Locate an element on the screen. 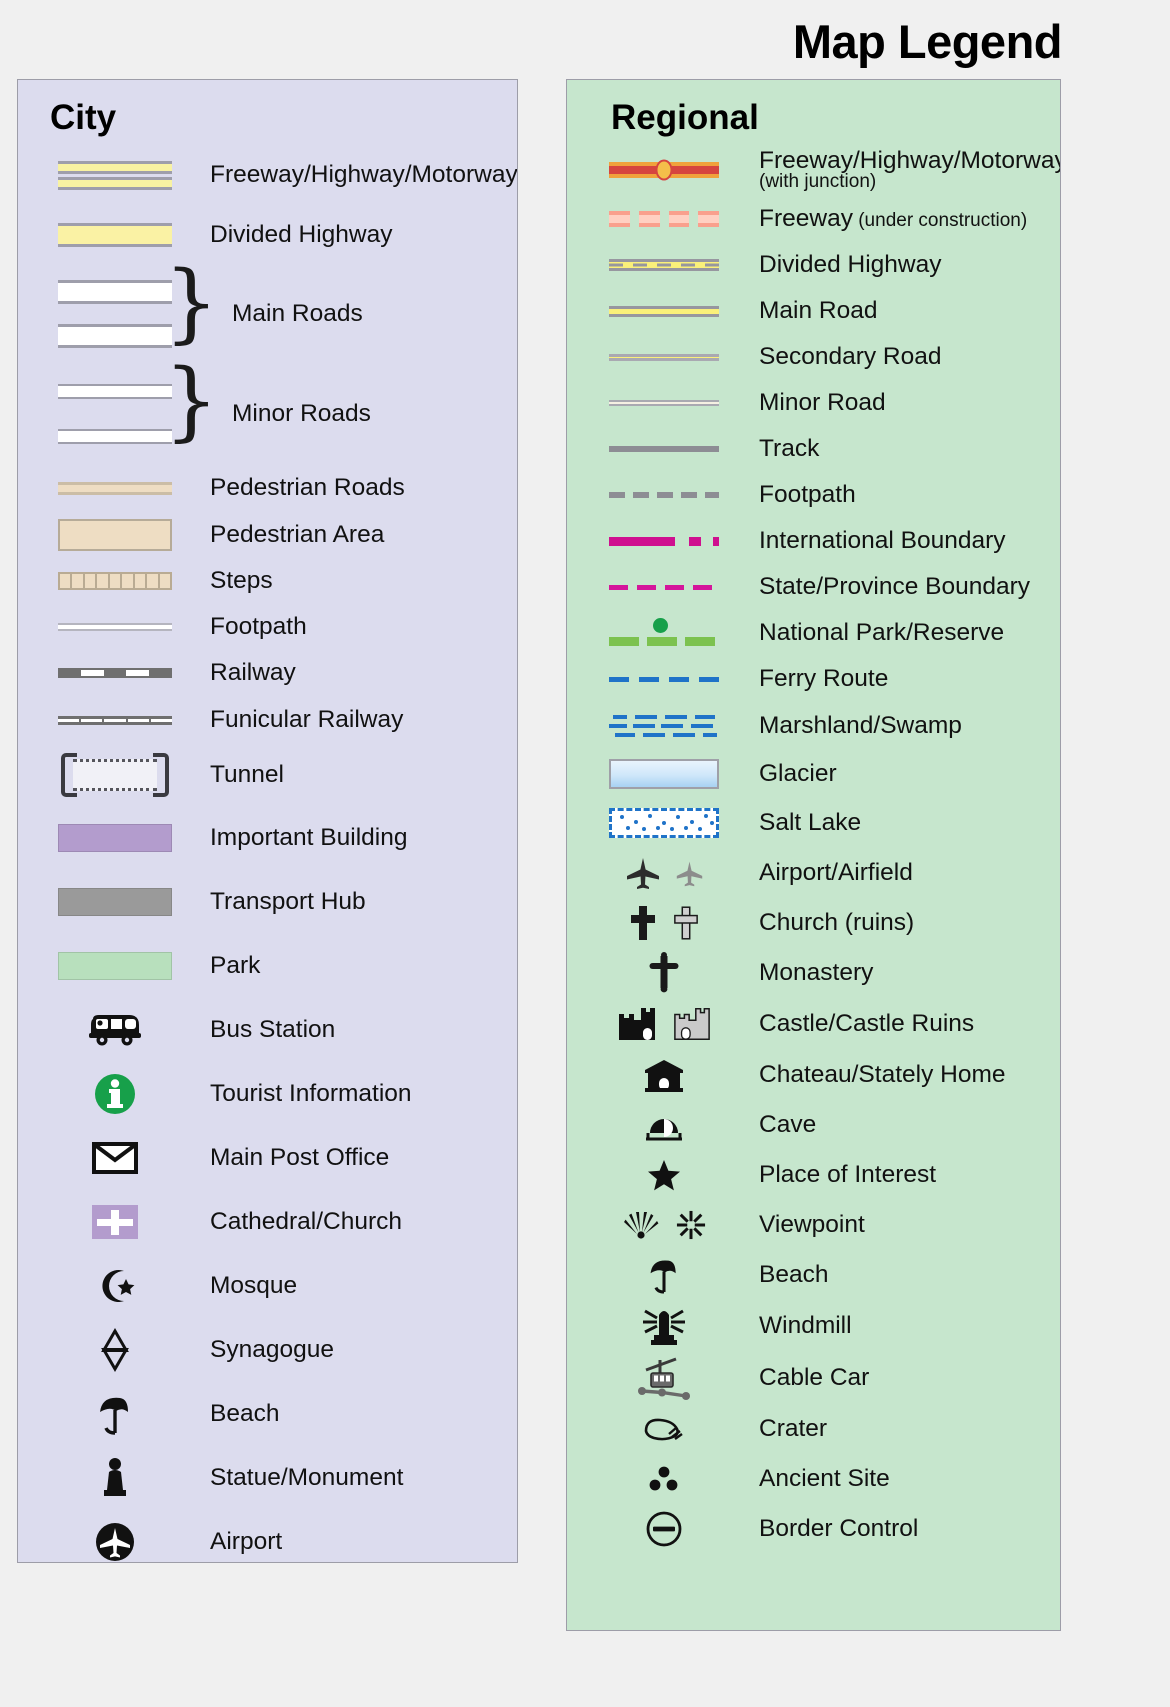 This screenshot has height=1707, width=1170. legend-row-castle-ruins: Castle/Castle Ruins is located at coordinates (813, 1024).